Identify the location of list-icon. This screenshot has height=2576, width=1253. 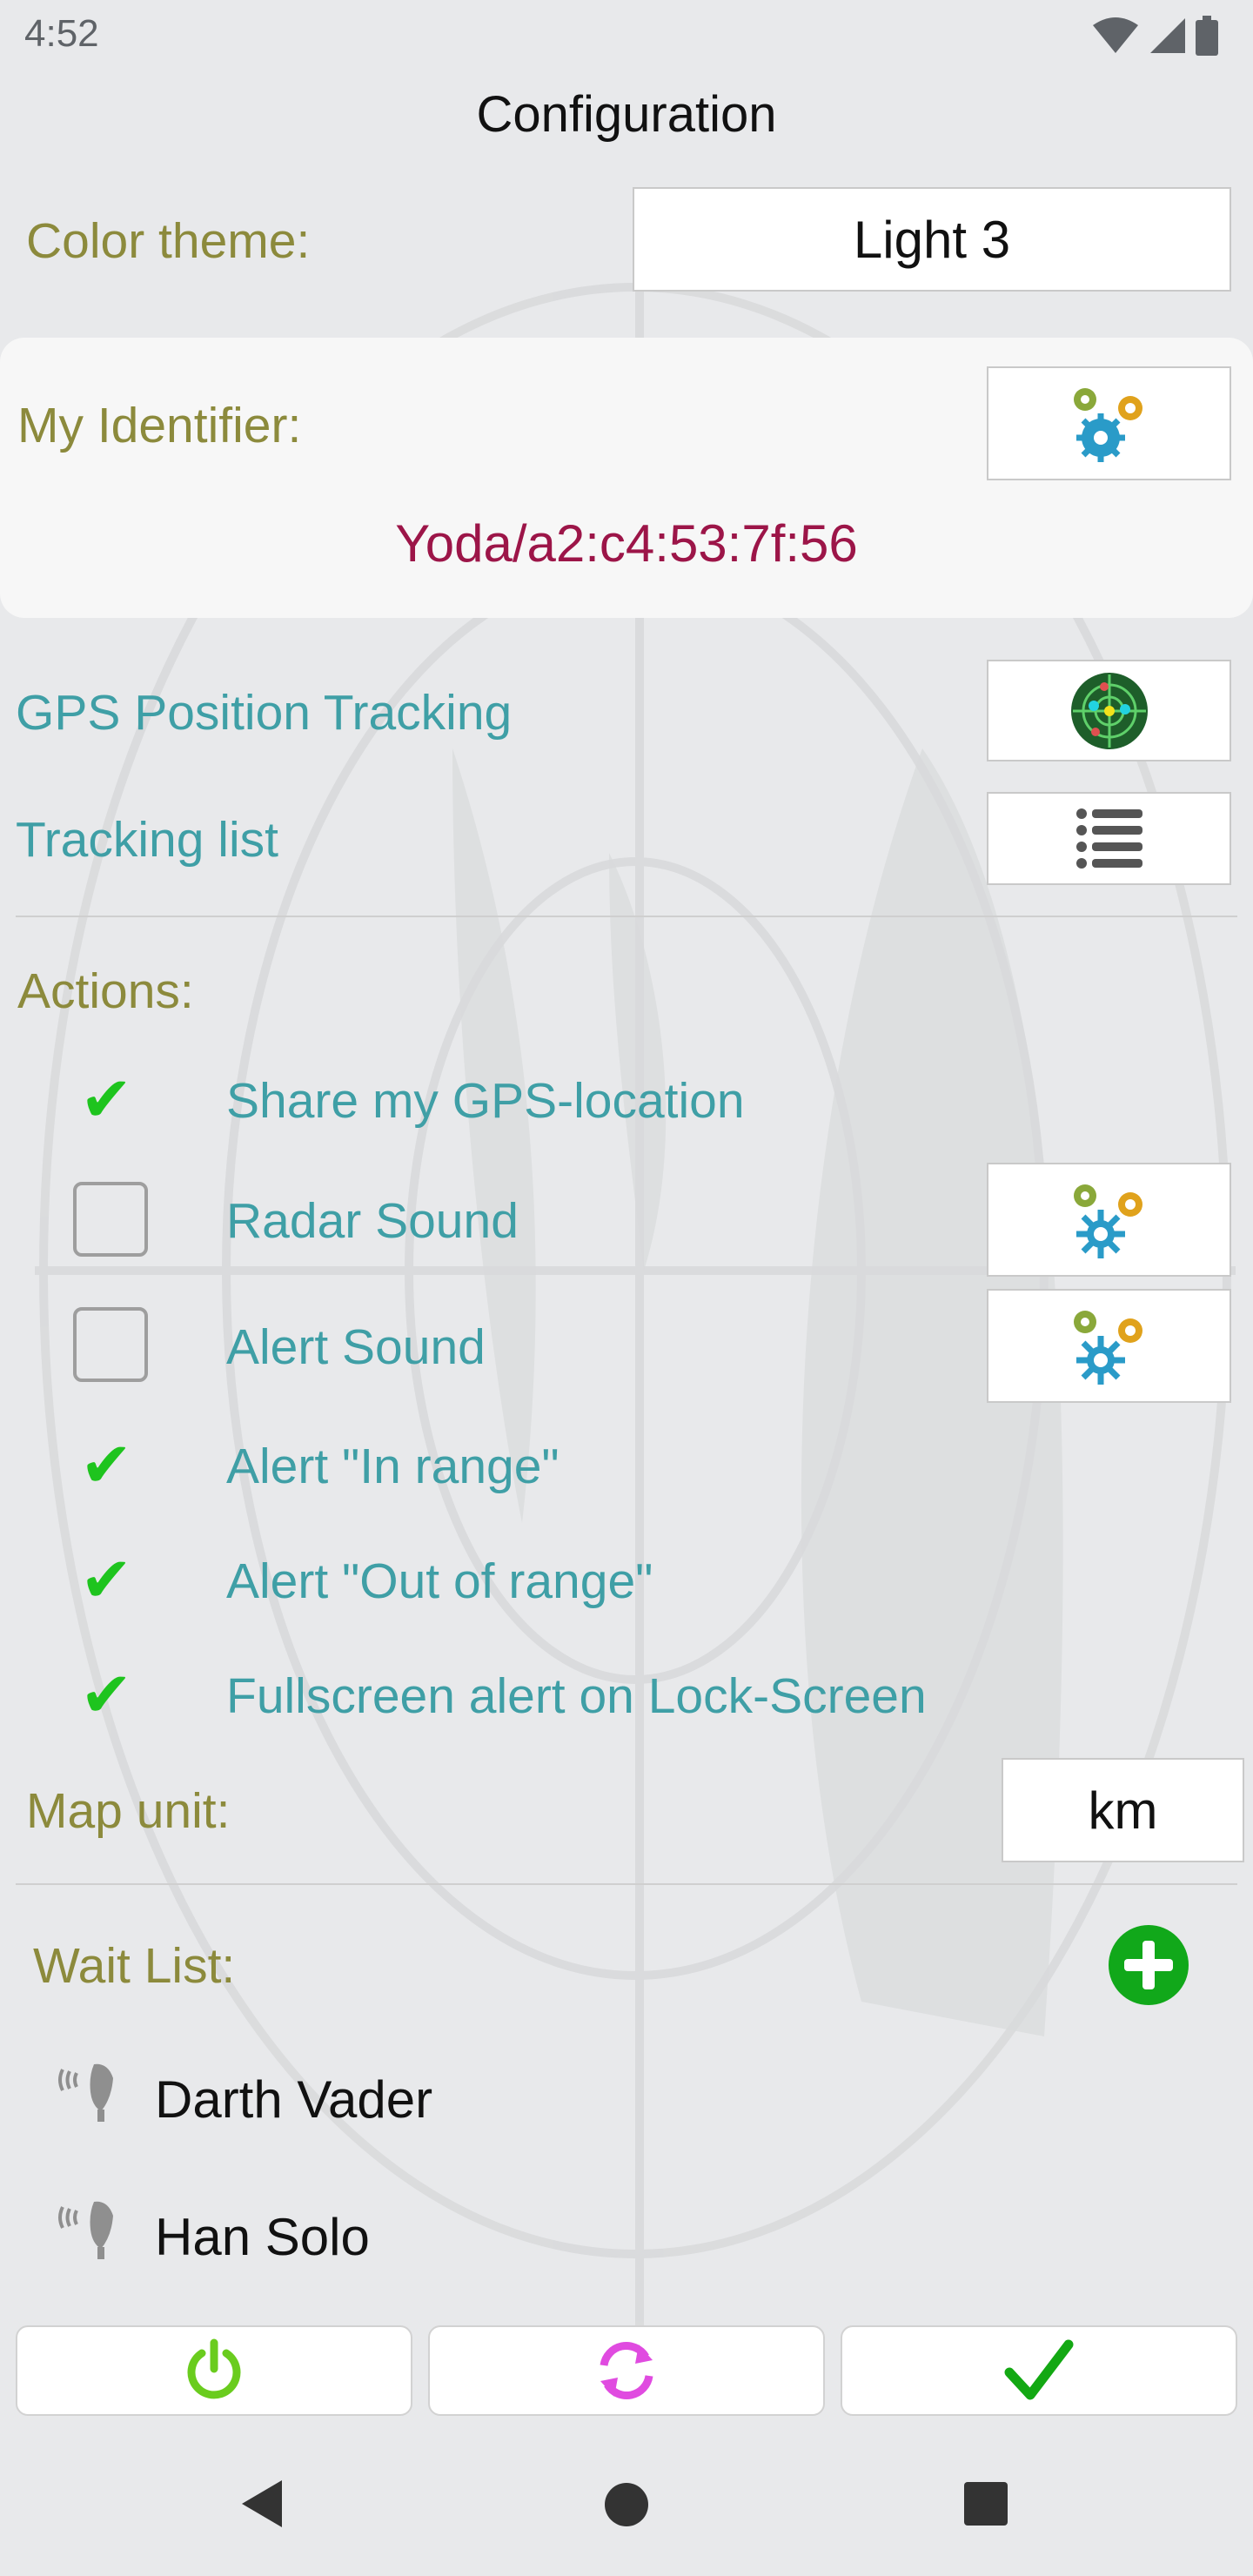
(1108, 838).